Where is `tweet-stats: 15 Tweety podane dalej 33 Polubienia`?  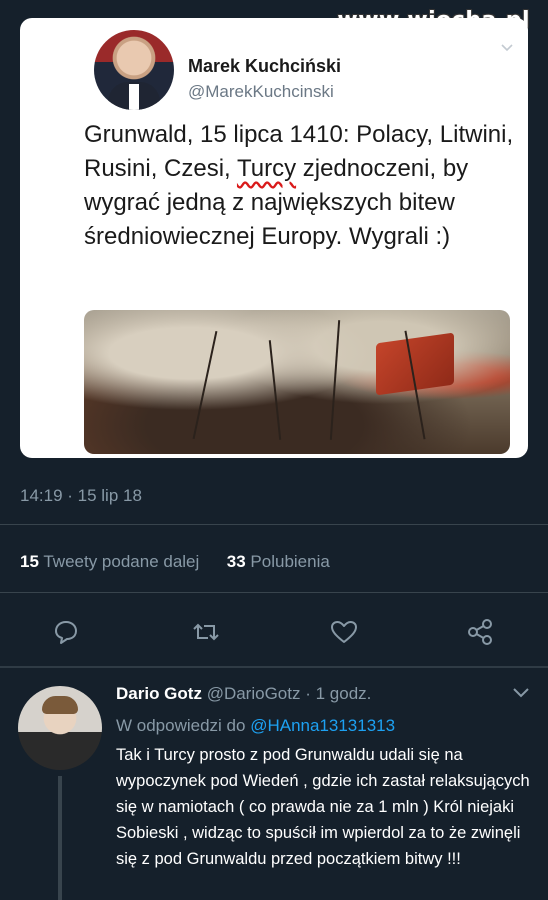 tweet-stats: 15 Tweety podane dalej 33 Polubienia is located at coordinates (175, 562).